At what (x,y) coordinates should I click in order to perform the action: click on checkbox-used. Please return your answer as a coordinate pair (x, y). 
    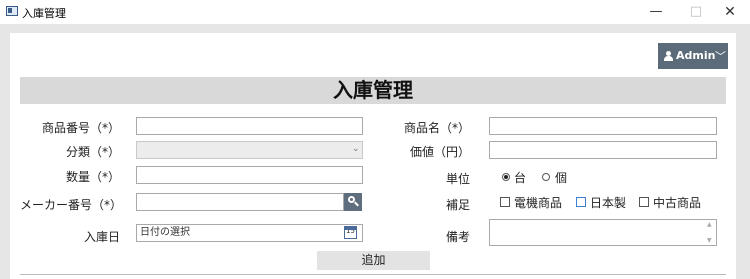
    Looking at the image, I should click on (644, 202).